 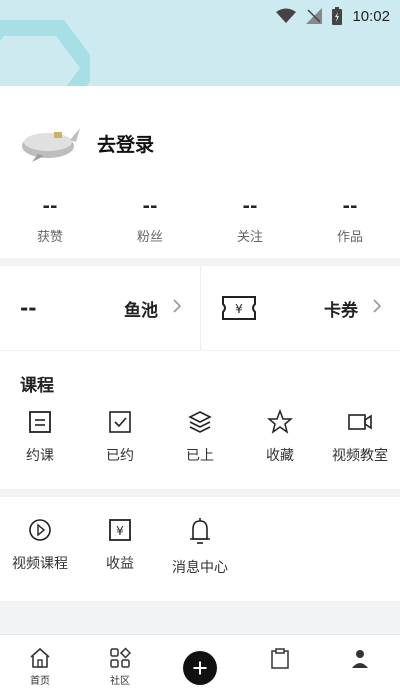 I want to click on tab-home: 首页, so click(x=40, y=667).